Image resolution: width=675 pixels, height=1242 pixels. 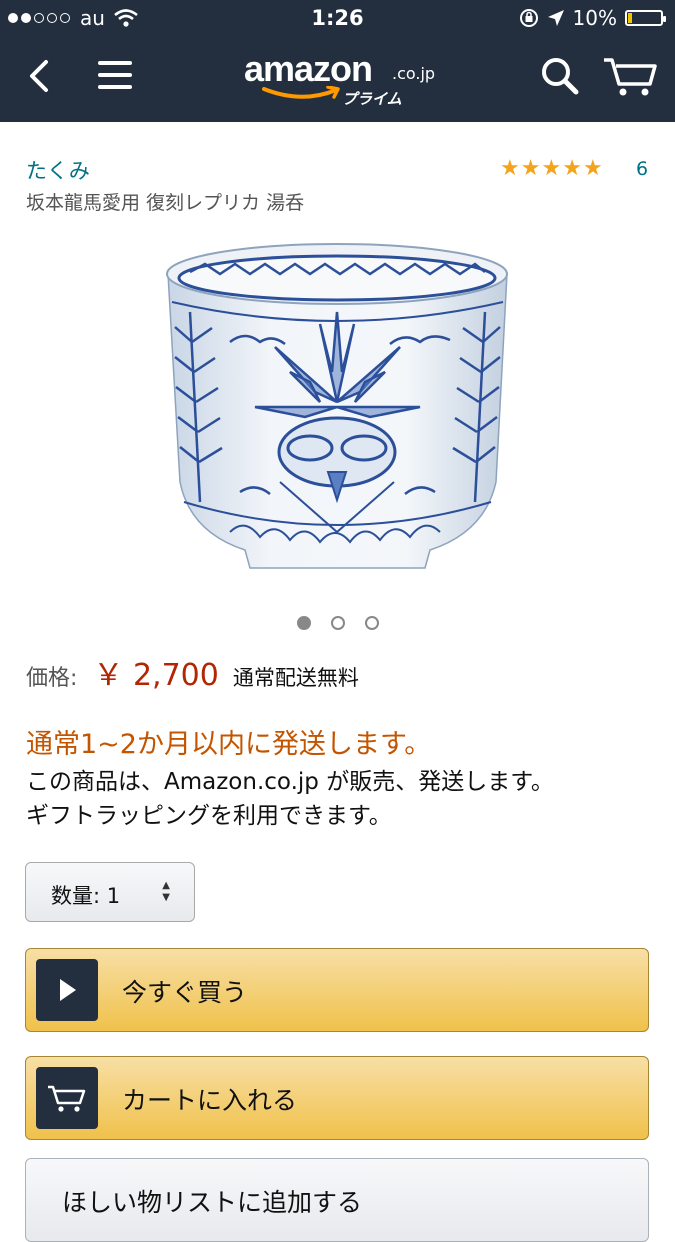 I want to click on app-header: amazon .co.jp プライム, so click(x=337, y=80).